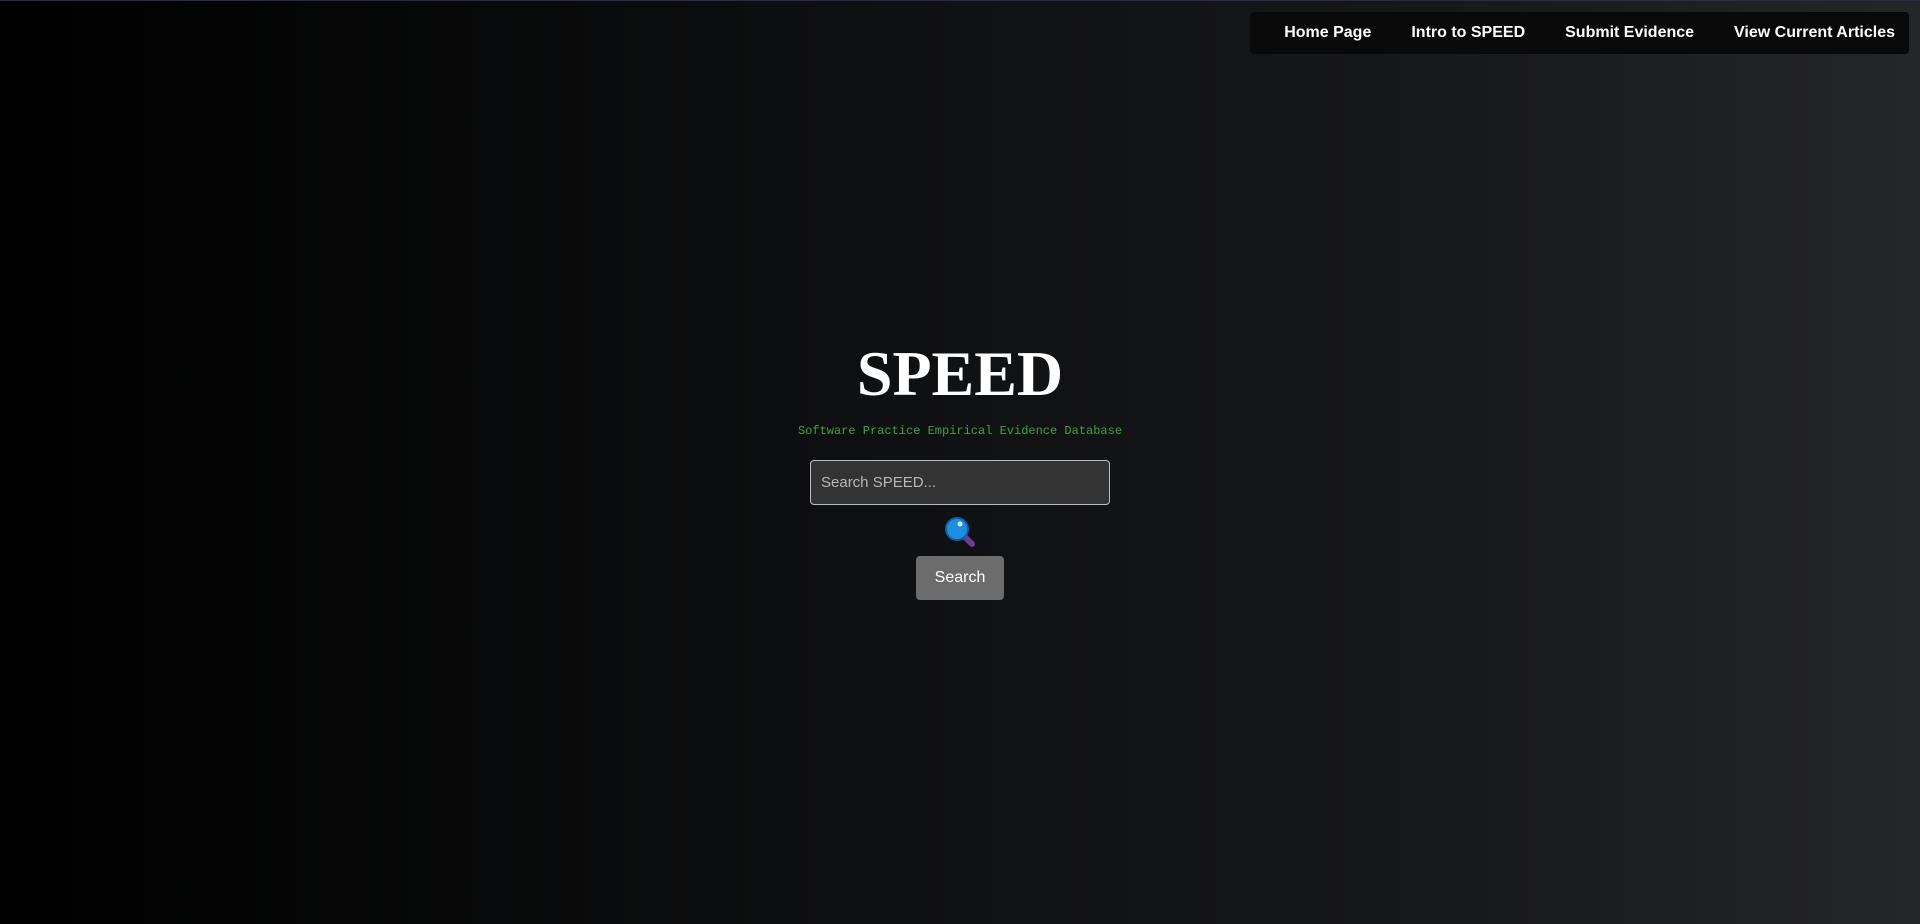 Image resolution: width=1920 pixels, height=924 pixels. What do you see at coordinates (1468, 33) in the screenshot?
I see `nav-intro-to-speed: Intro to SPEED` at bounding box center [1468, 33].